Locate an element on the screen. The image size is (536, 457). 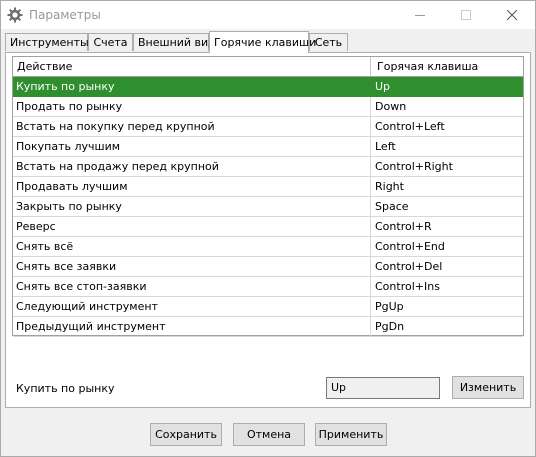
close-button is located at coordinates (512, 15).